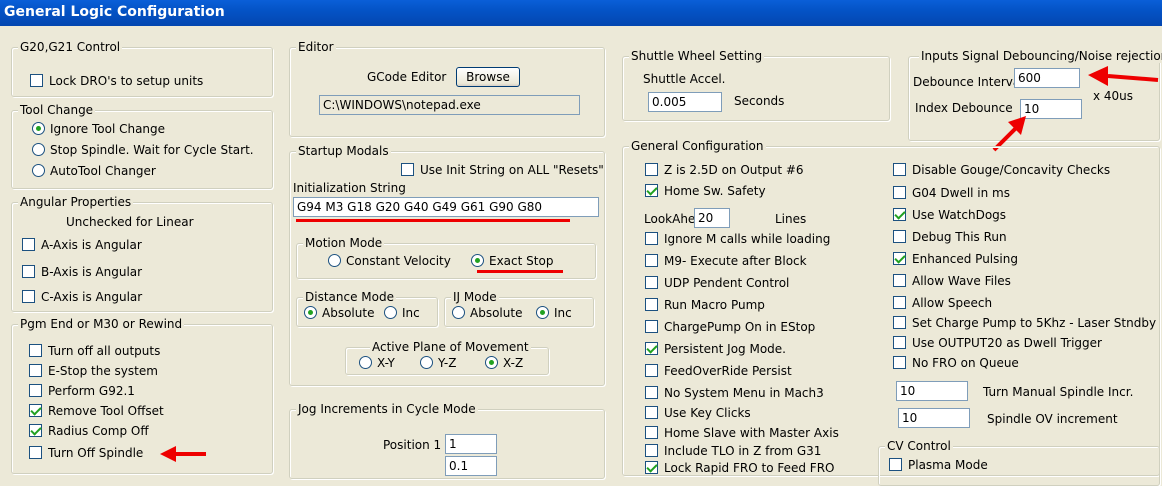  I want to click on shuttle-accel-input: 0.005, so click(685, 102).